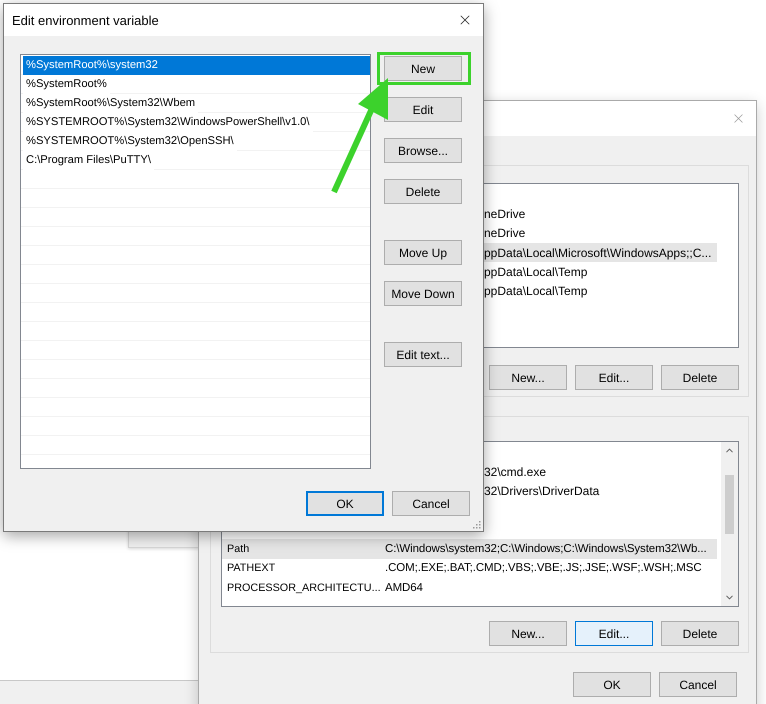  I want to click on resize-grip-icon, so click(476, 524).